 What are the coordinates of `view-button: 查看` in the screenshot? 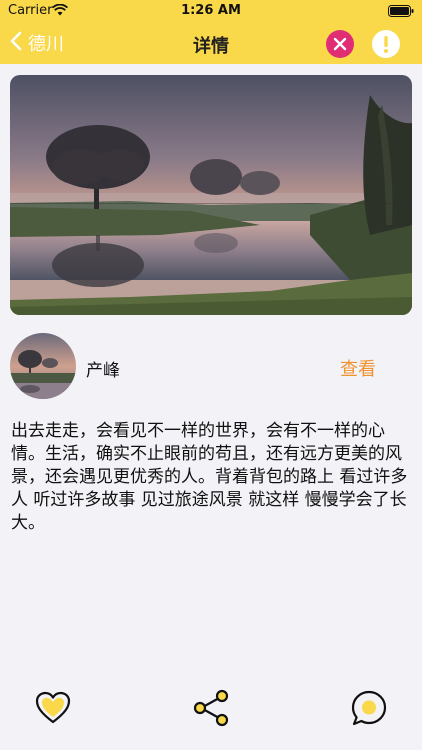 It's located at (358, 368).